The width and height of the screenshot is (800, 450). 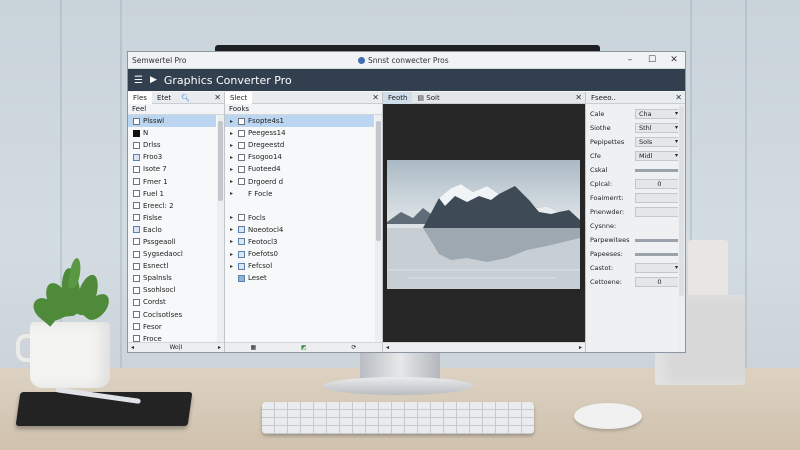 I want to click on tab-edit: Etet, so click(x=164, y=98).